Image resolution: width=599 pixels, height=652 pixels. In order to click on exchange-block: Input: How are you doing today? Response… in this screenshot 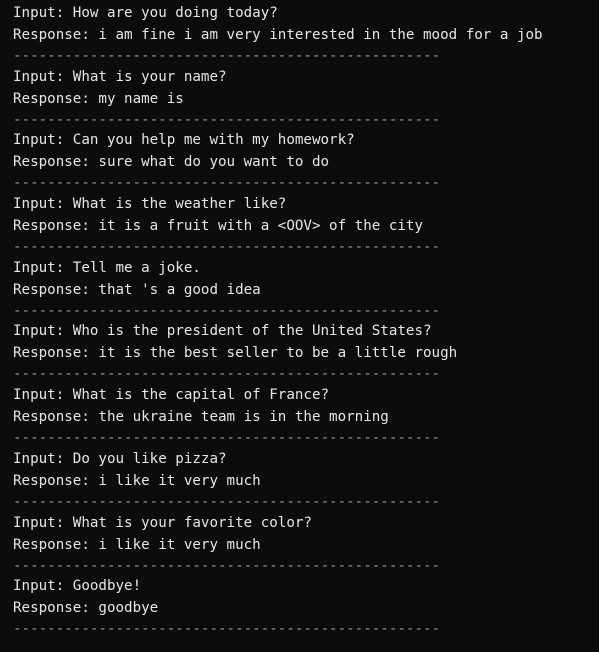, I will do `click(303, 35)`.